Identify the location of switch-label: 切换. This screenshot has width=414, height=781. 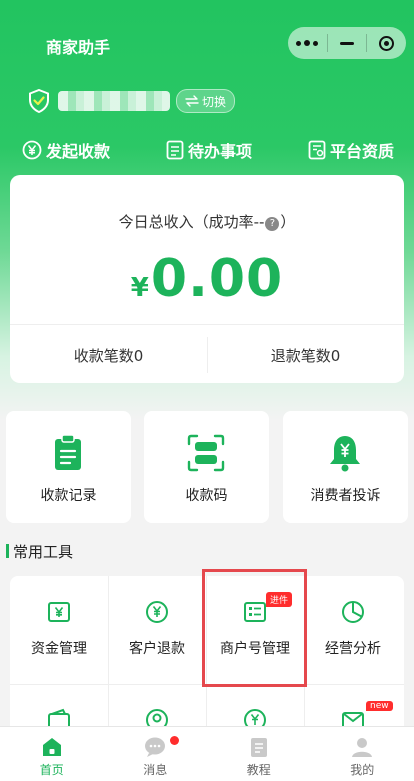
(214, 101).